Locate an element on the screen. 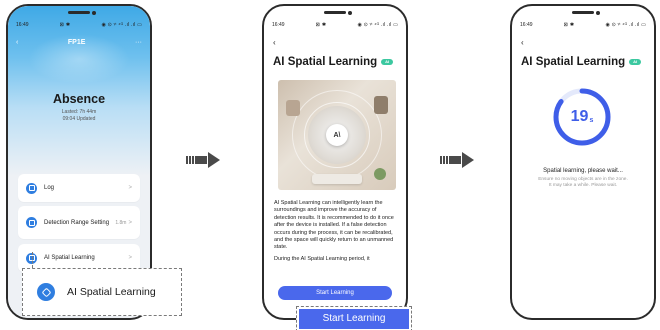 The image size is (660, 330). target-icon is located at coordinates (31, 222).